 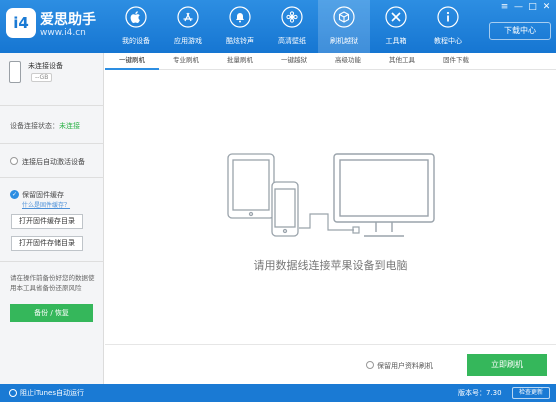 I want to click on window-controls: ≡ — □ ✕, so click(x=525, y=7).